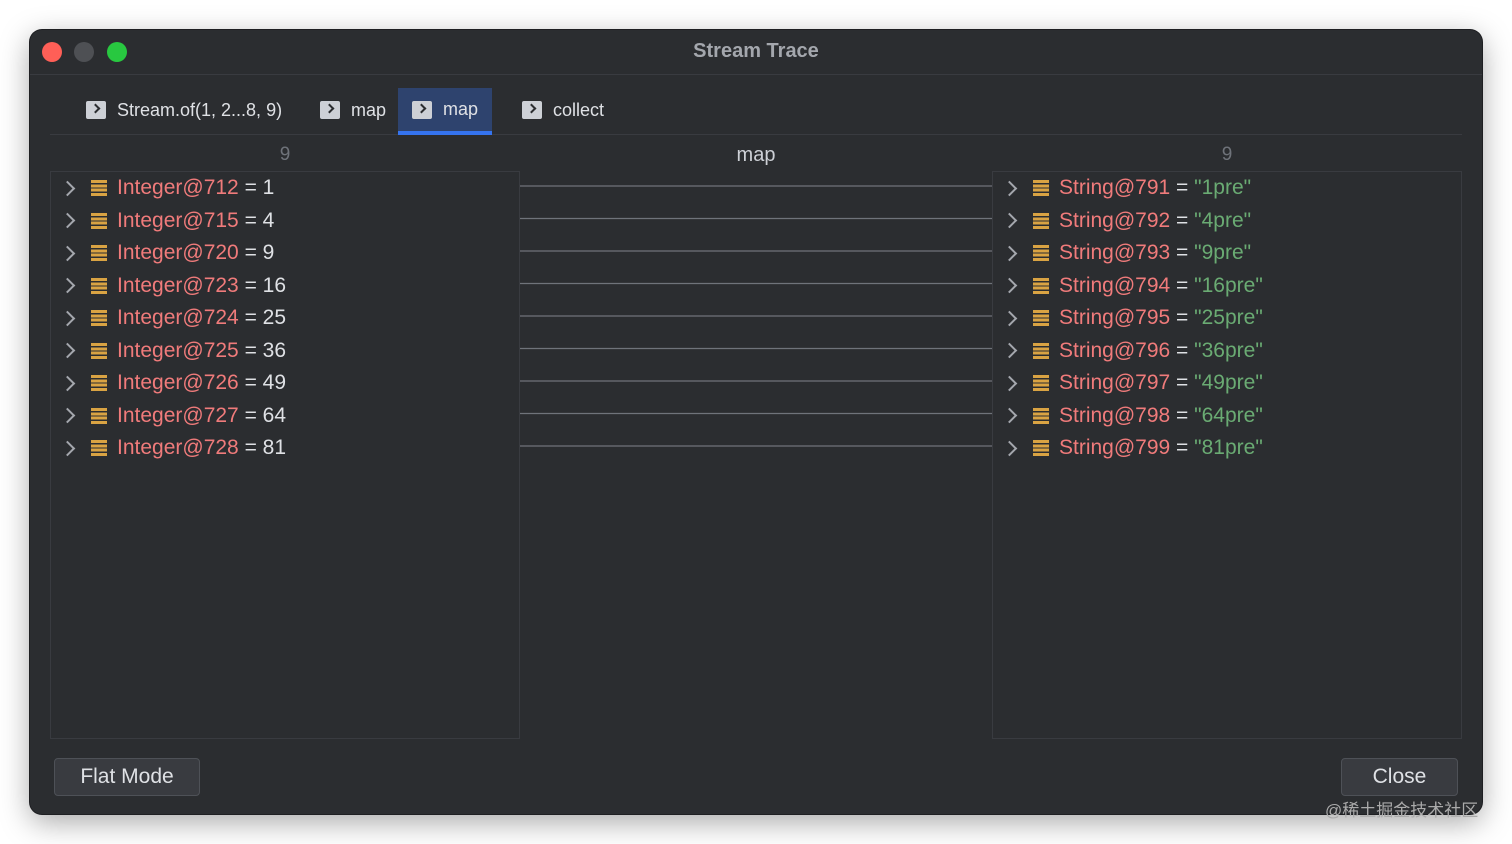  I want to click on item-value: "4pre", so click(1223, 220).